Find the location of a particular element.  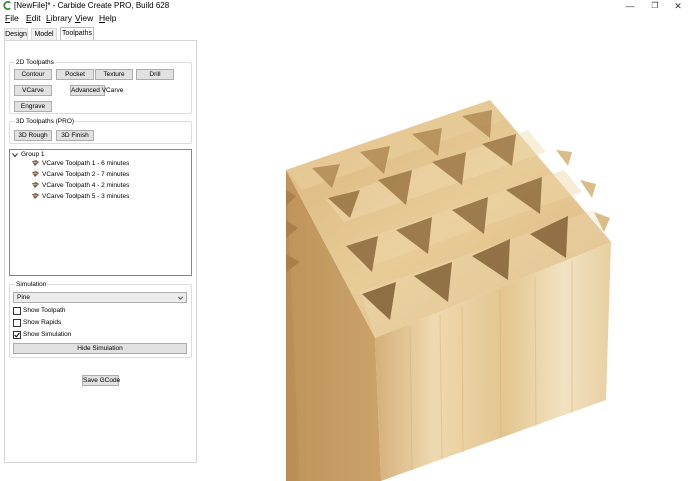

tree-toolpath-item: VCarve Toolpath 5 - 3 minutes is located at coordinates (109, 197).